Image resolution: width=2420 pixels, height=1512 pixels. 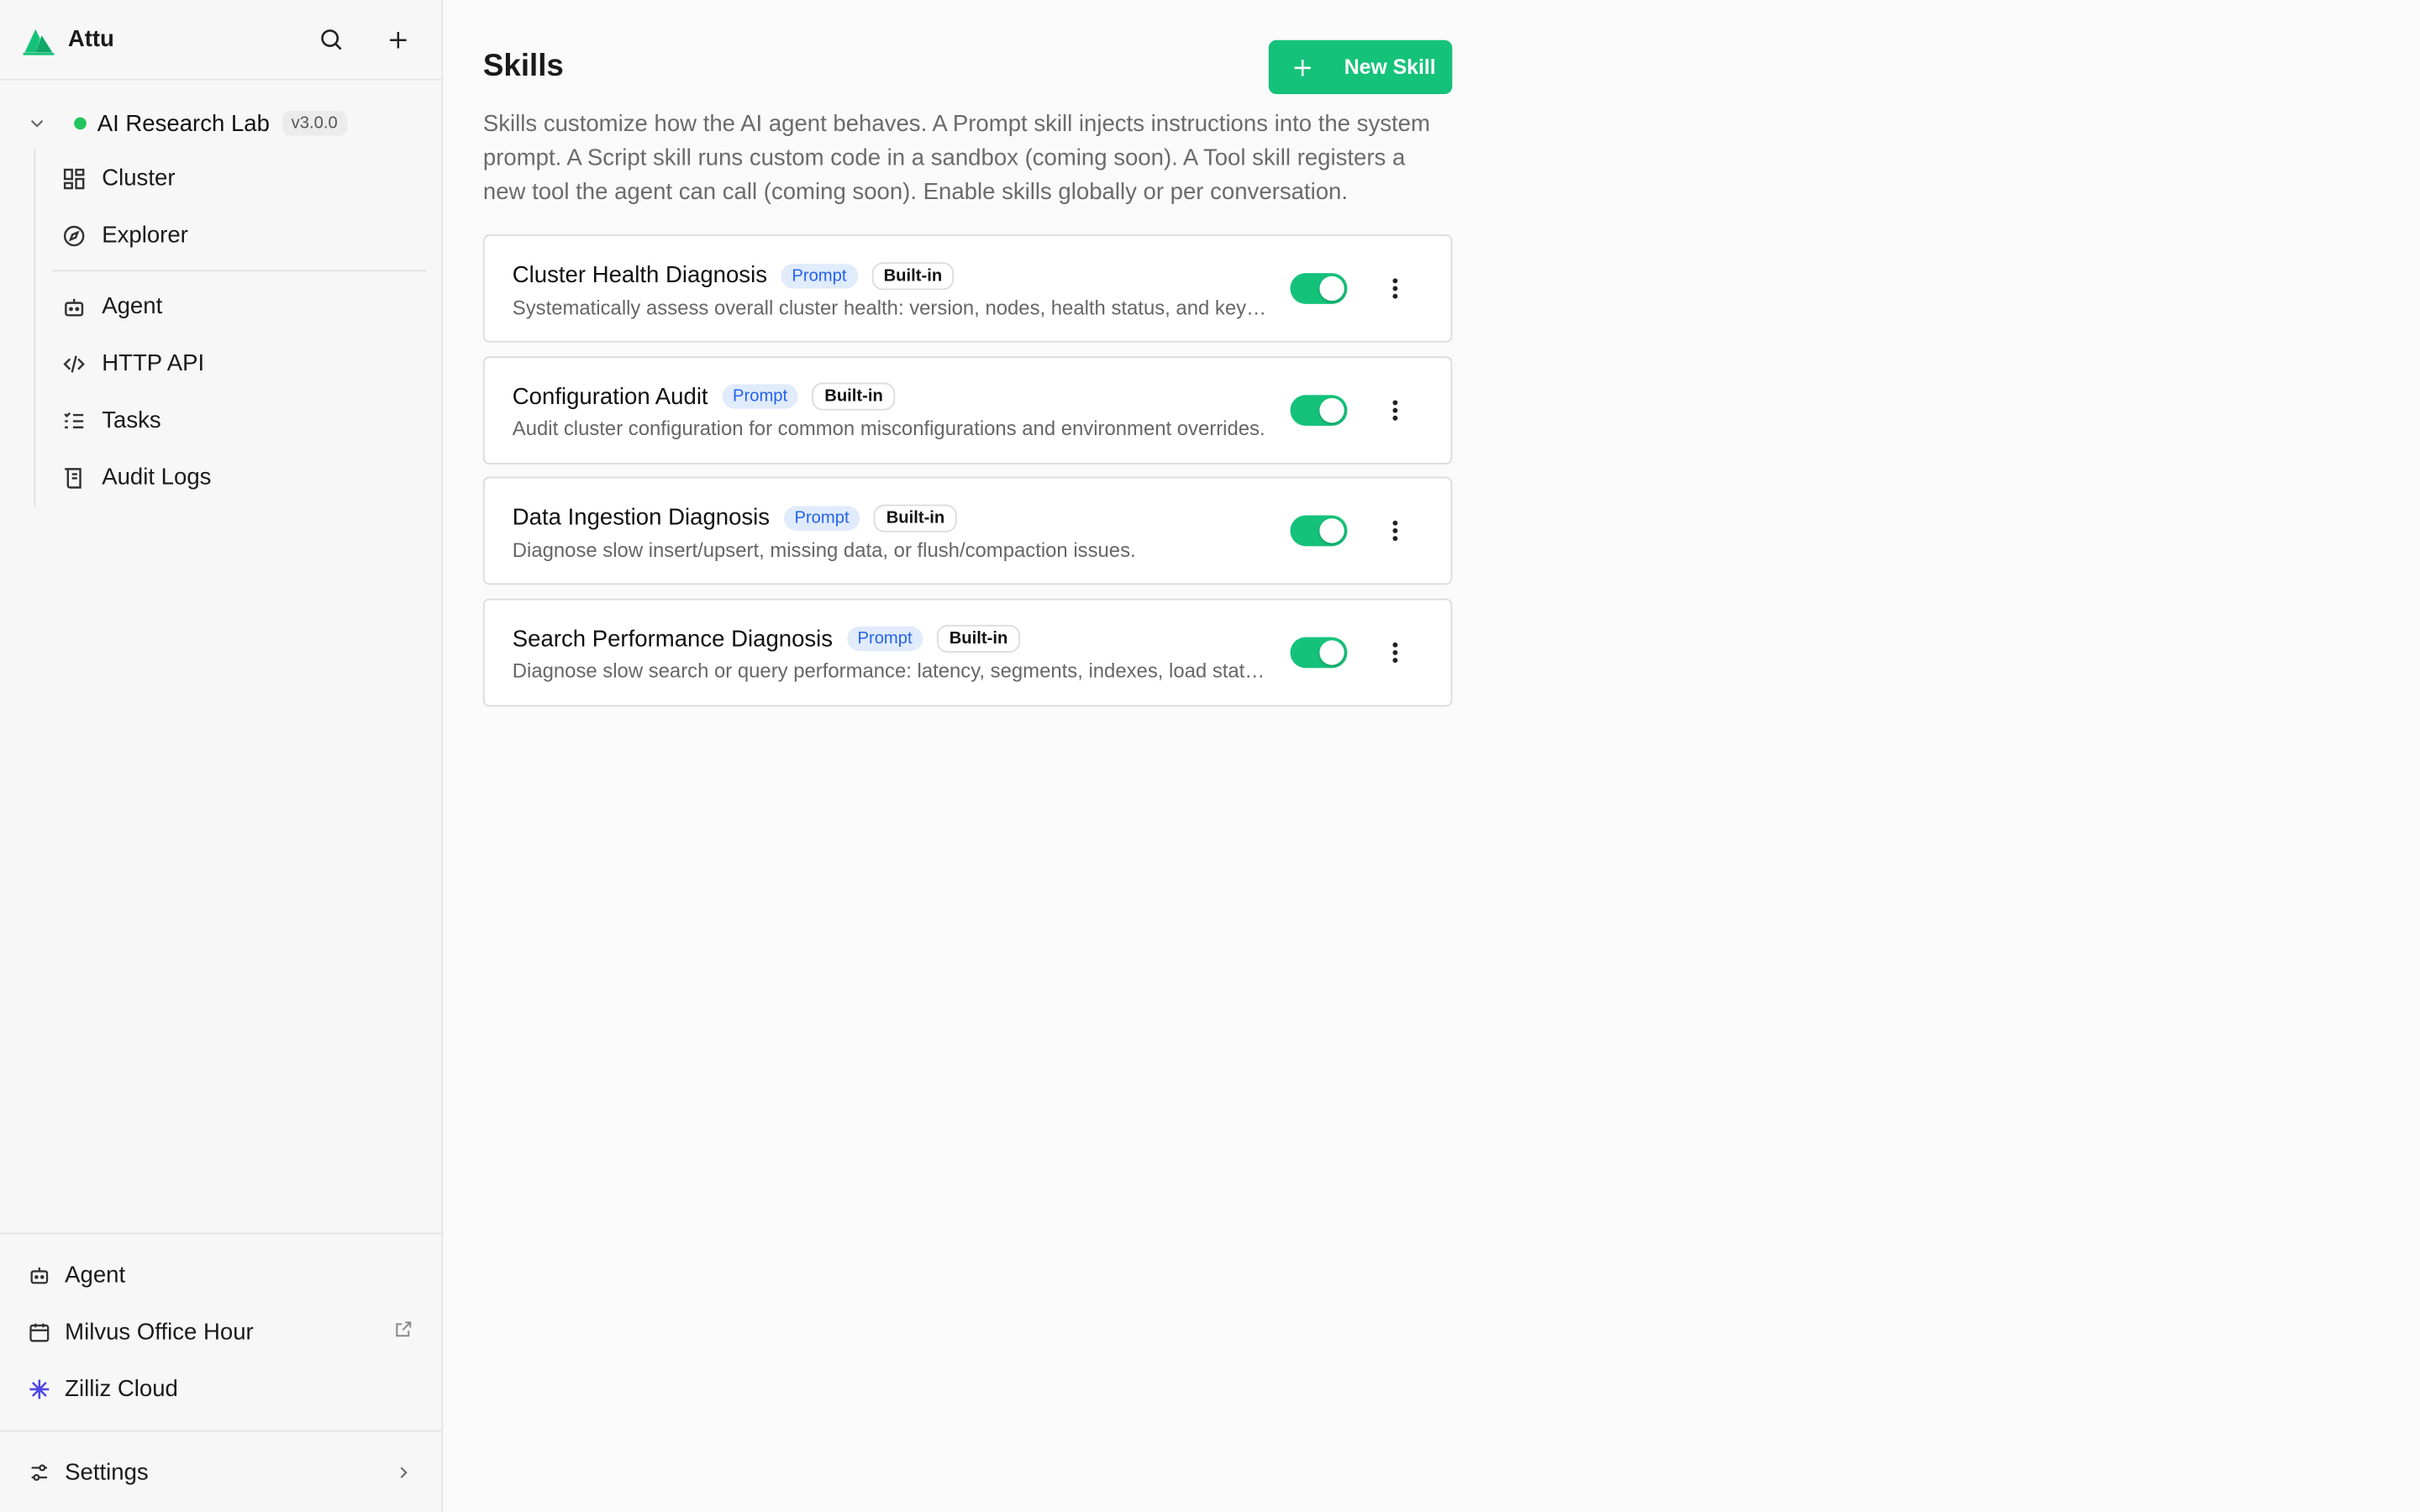 What do you see at coordinates (157, 477) in the screenshot?
I see `sidebar-item-label: Audit Logs` at bounding box center [157, 477].